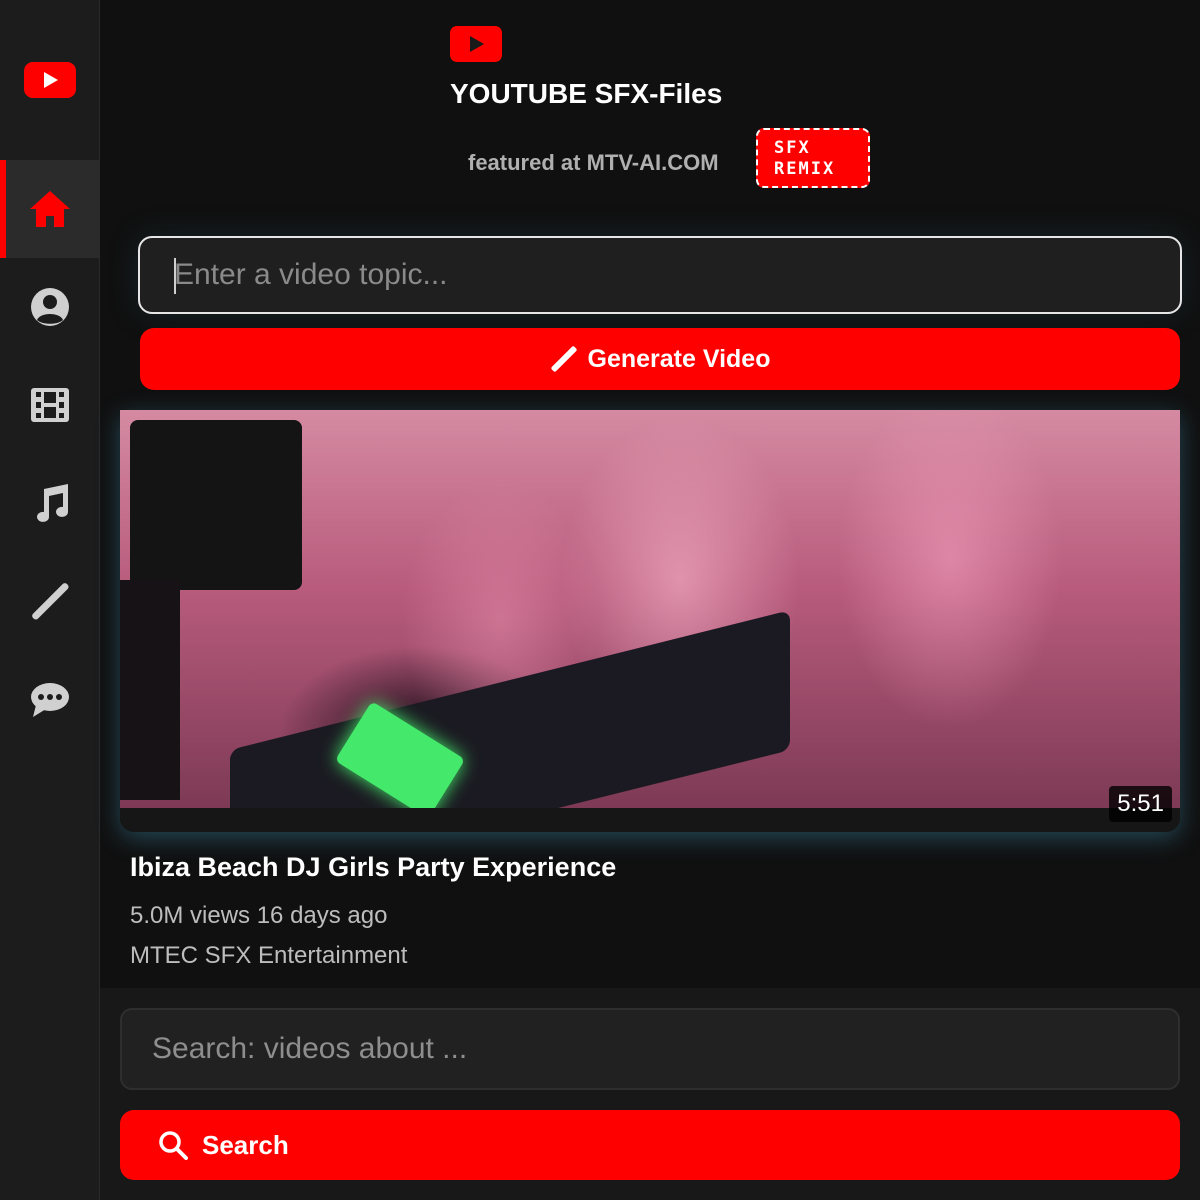 This screenshot has width=1200, height=1200. Describe the element at coordinates (175, 276) in the screenshot. I see `text-caret` at that location.